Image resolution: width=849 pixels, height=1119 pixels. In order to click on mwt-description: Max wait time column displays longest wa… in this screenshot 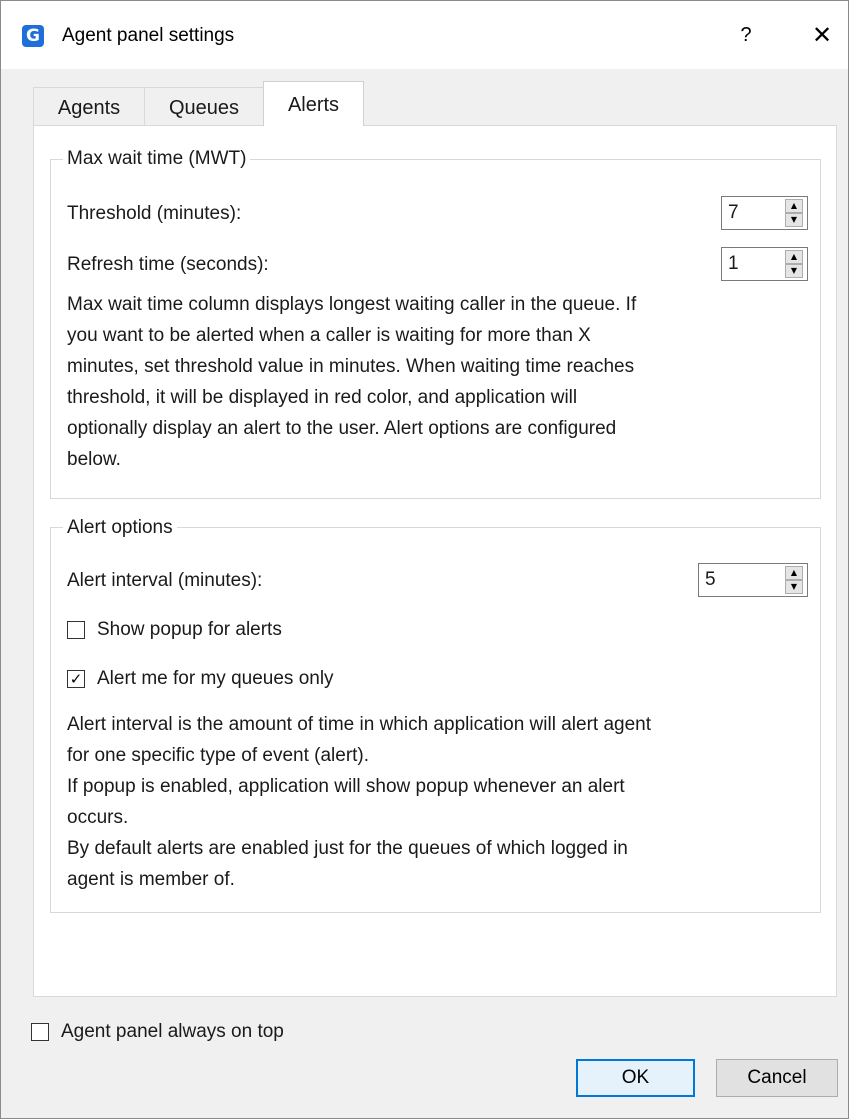, I will do `click(352, 382)`.